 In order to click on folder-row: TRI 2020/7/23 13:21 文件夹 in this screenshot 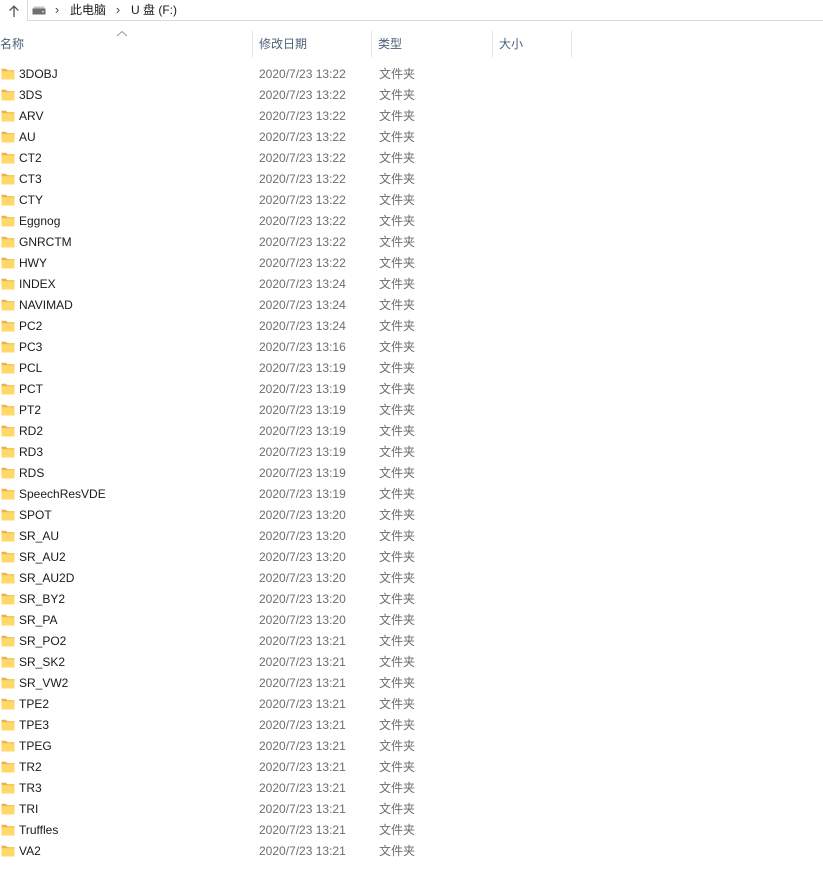, I will do `click(286, 809)`.